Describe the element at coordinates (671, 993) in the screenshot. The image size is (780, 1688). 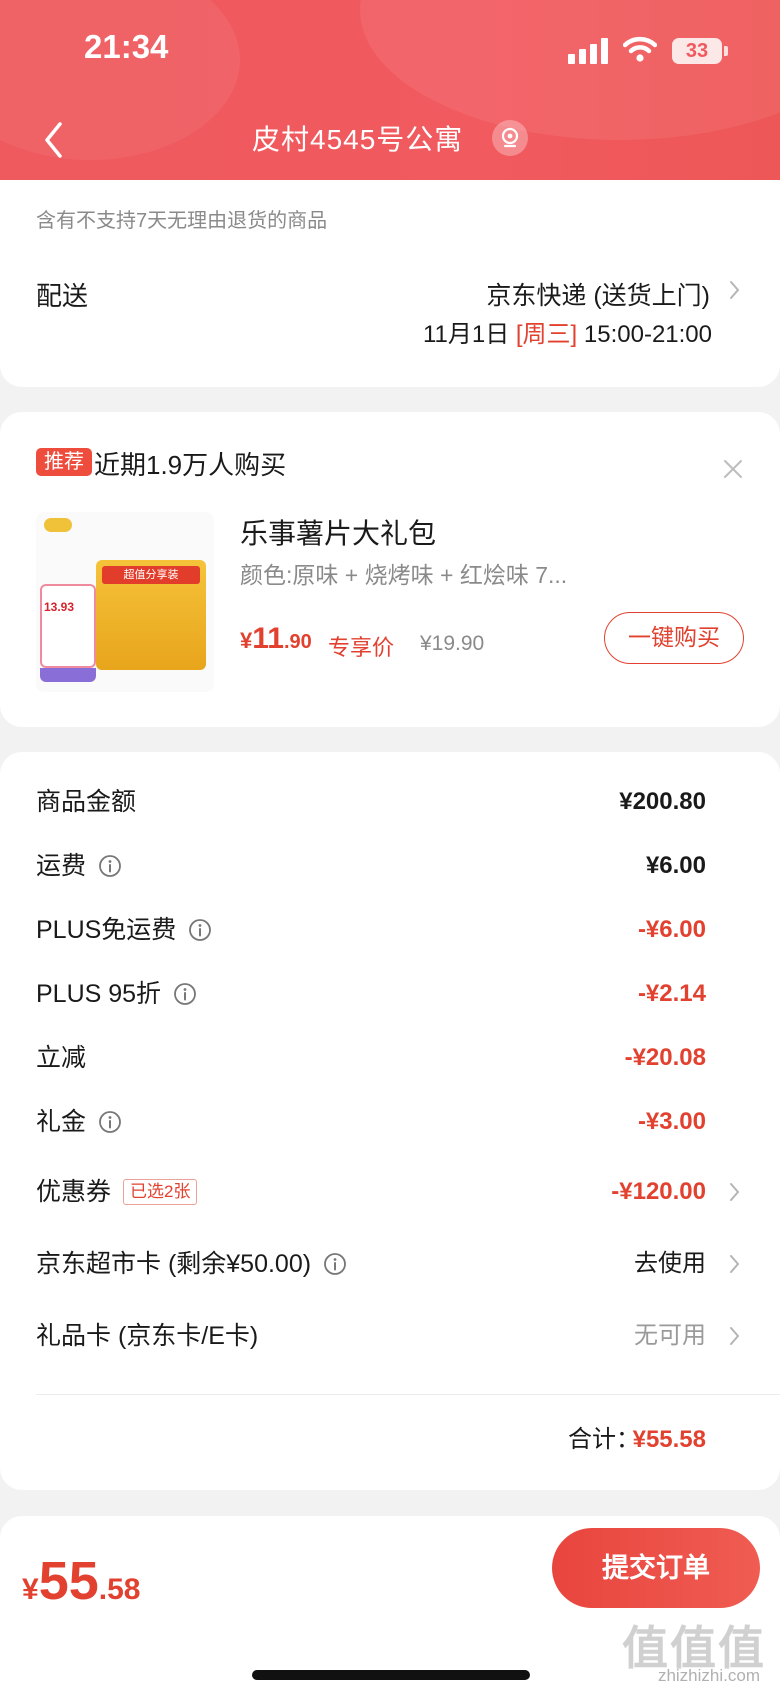
I see `row-value: -¥2.14` at that location.